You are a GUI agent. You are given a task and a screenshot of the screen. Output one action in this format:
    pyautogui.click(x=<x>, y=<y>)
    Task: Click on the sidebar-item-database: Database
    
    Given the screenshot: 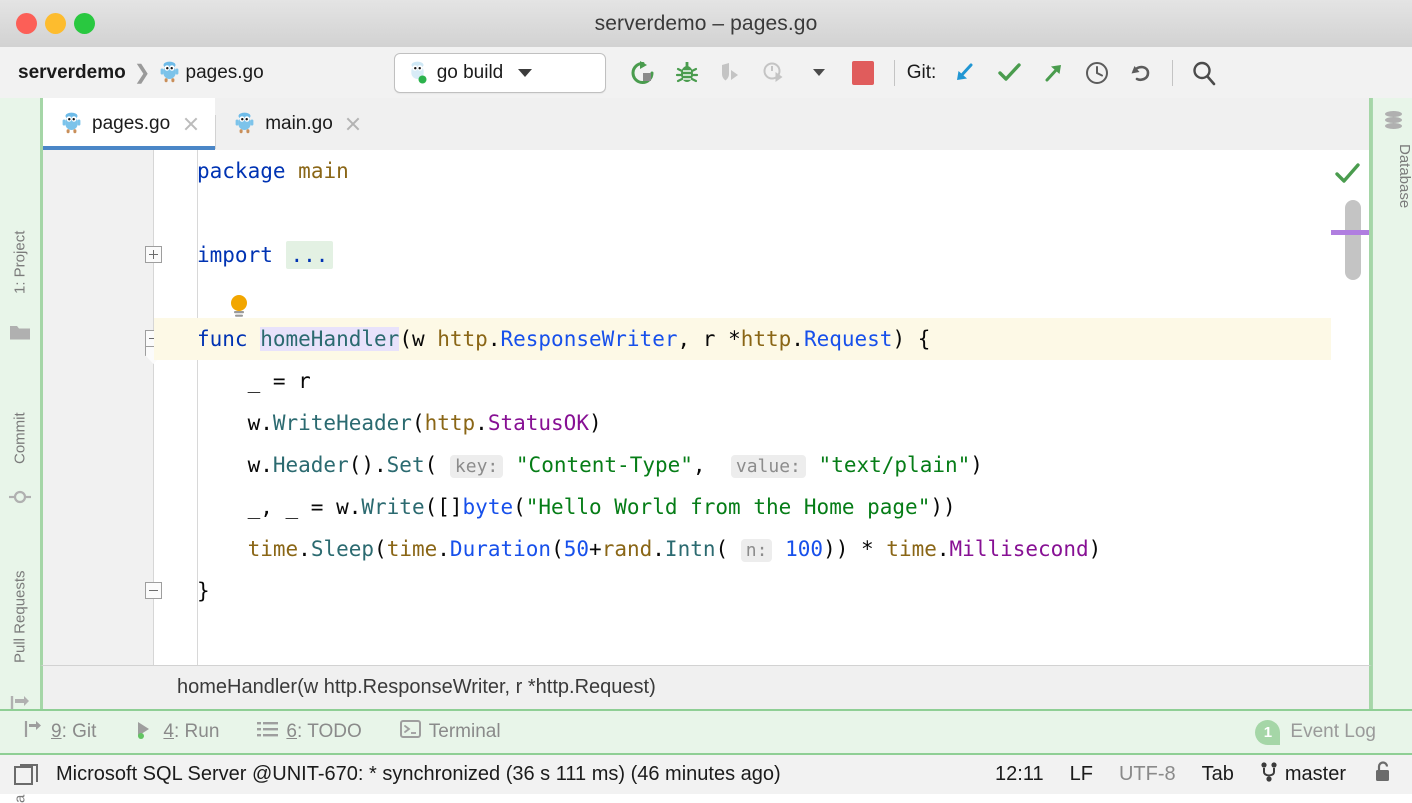 What is the action you would take?
    pyautogui.click(x=1392, y=194)
    